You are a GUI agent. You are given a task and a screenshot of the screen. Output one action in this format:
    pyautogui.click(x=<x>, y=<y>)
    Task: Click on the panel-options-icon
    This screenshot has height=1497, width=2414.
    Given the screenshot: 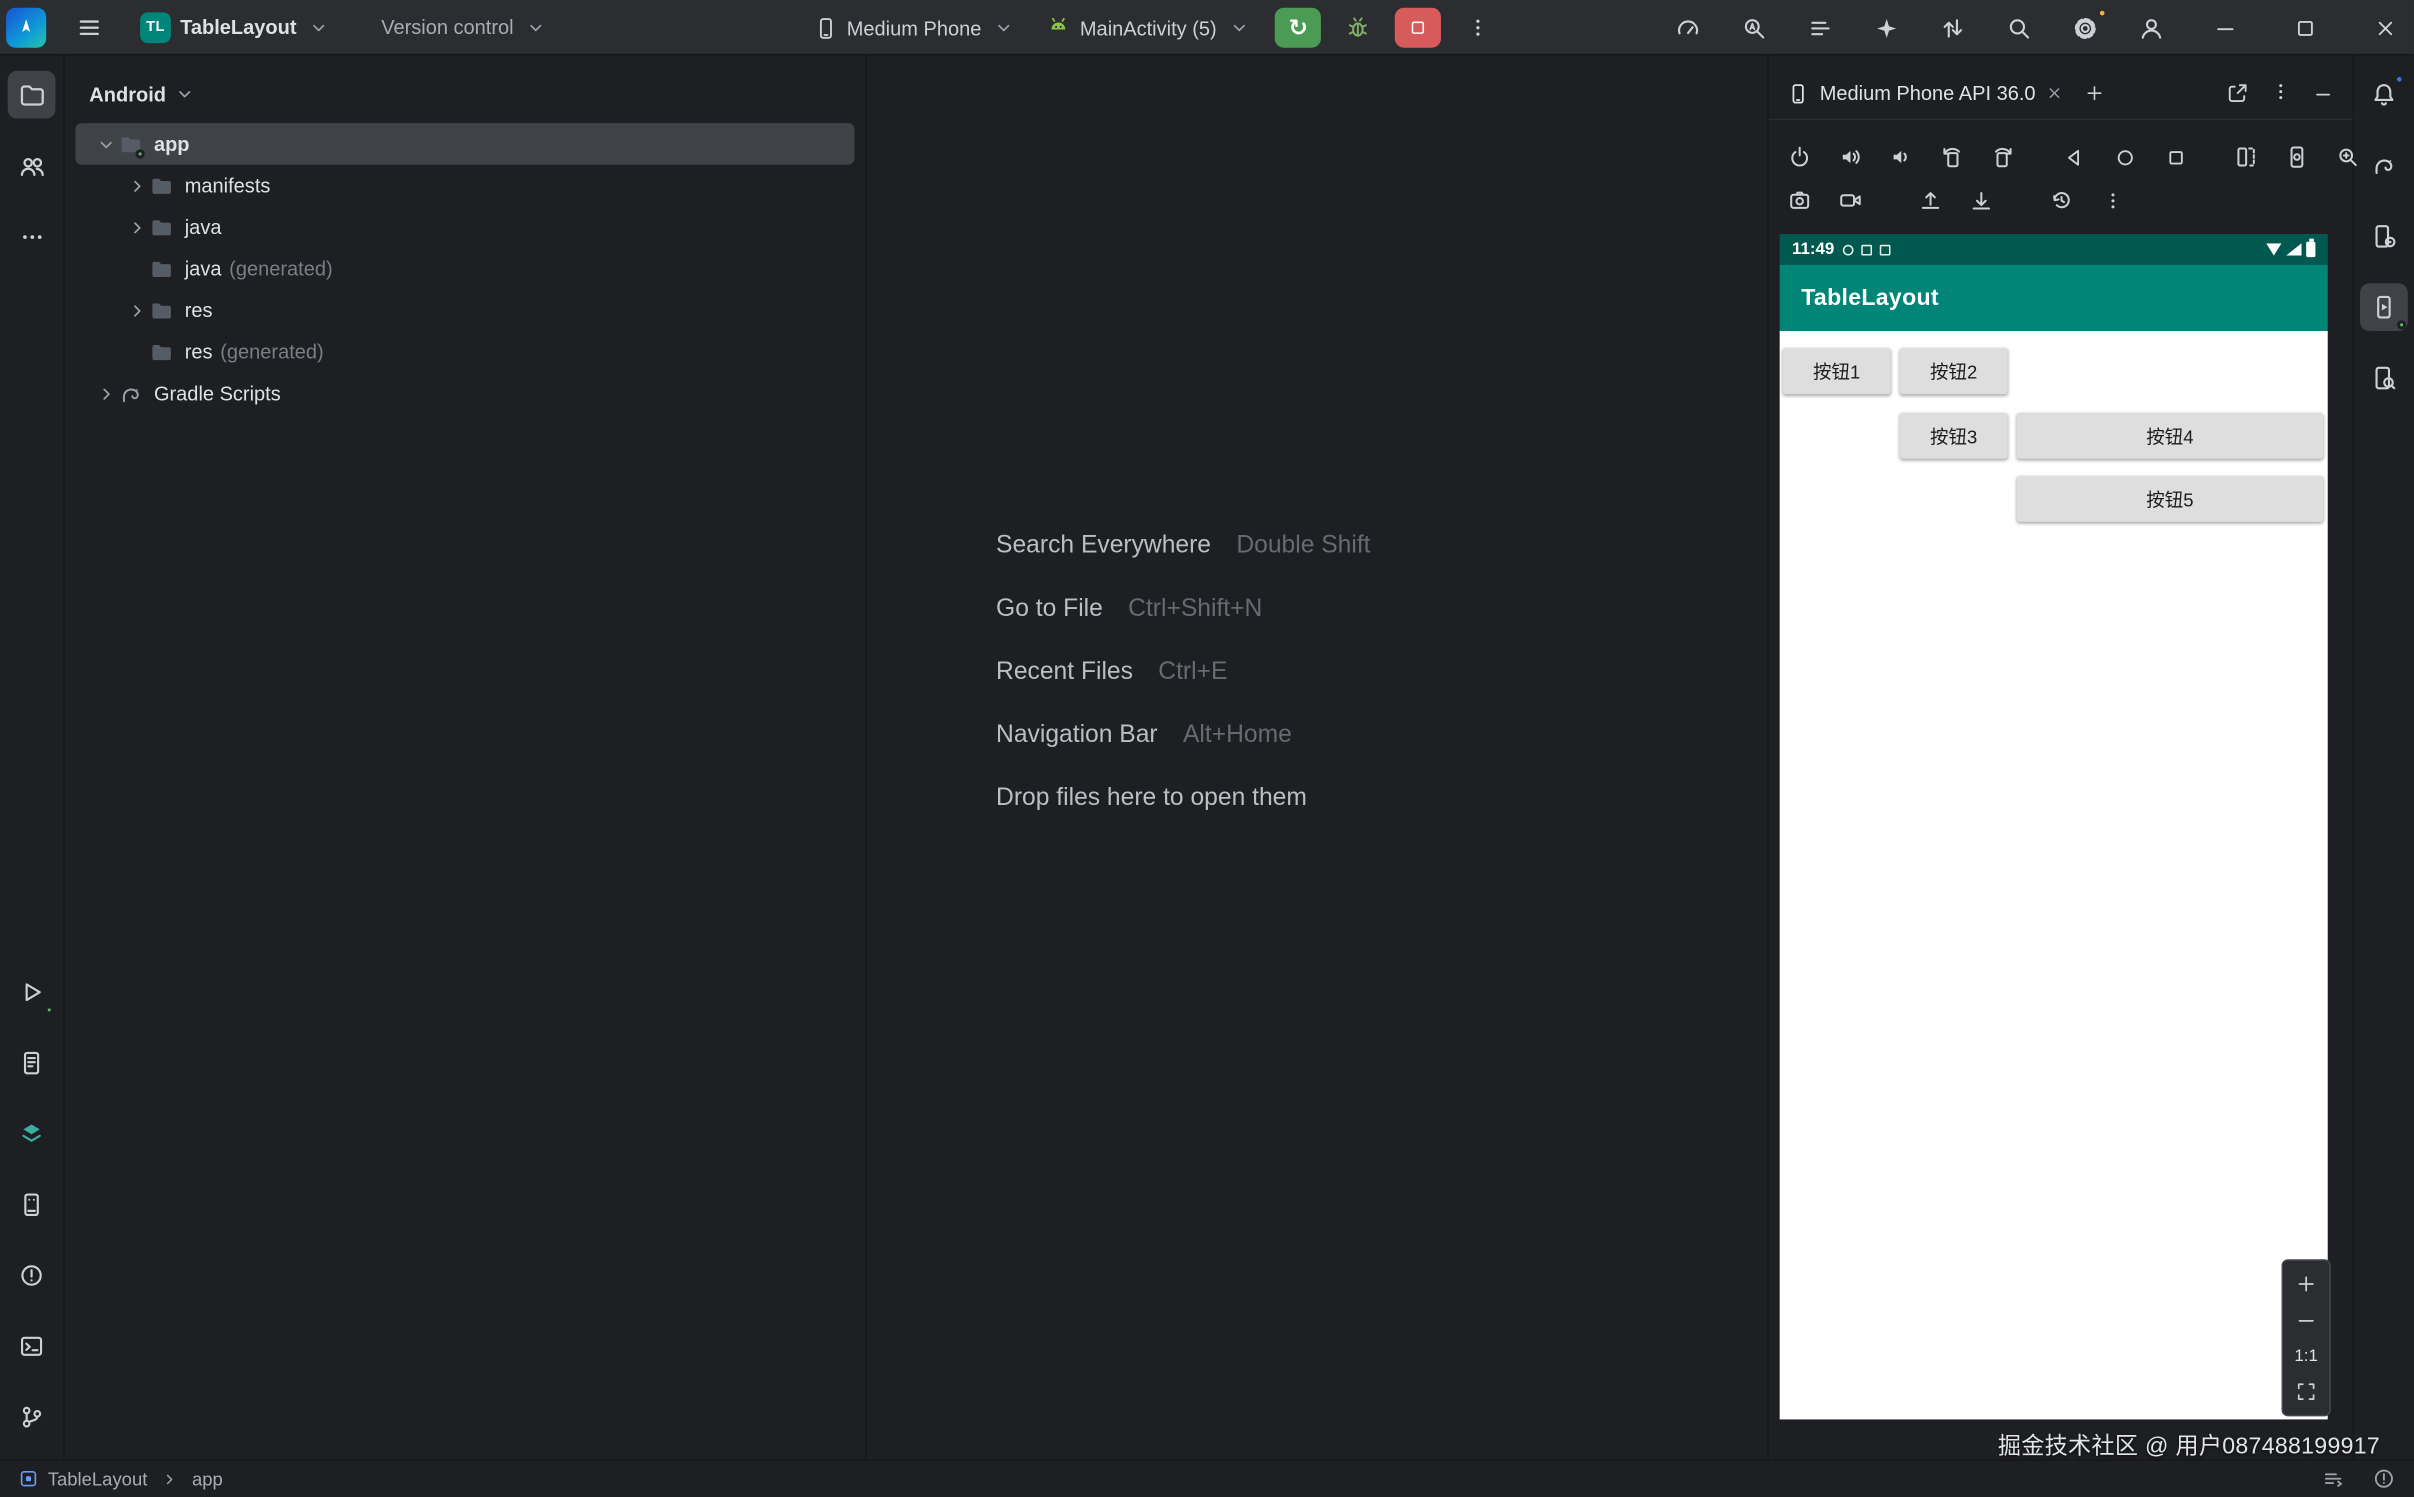 What is the action you would take?
    pyautogui.click(x=2281, y=93)
    